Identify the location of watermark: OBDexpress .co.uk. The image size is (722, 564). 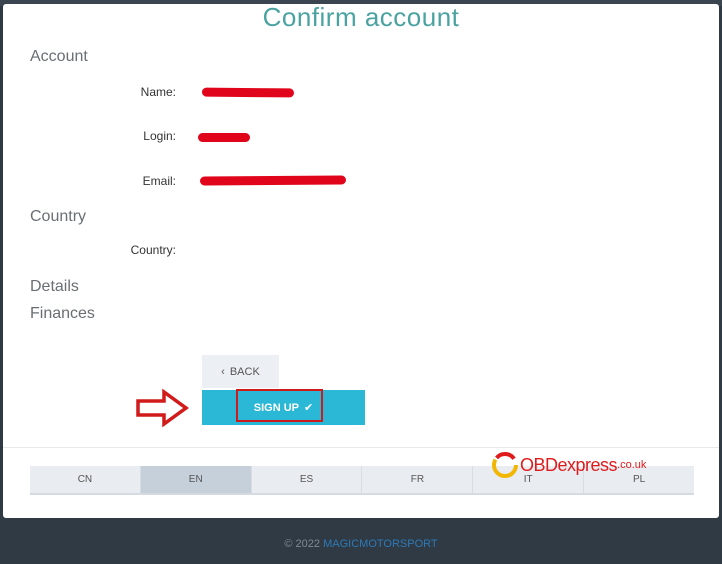
(568, 465).